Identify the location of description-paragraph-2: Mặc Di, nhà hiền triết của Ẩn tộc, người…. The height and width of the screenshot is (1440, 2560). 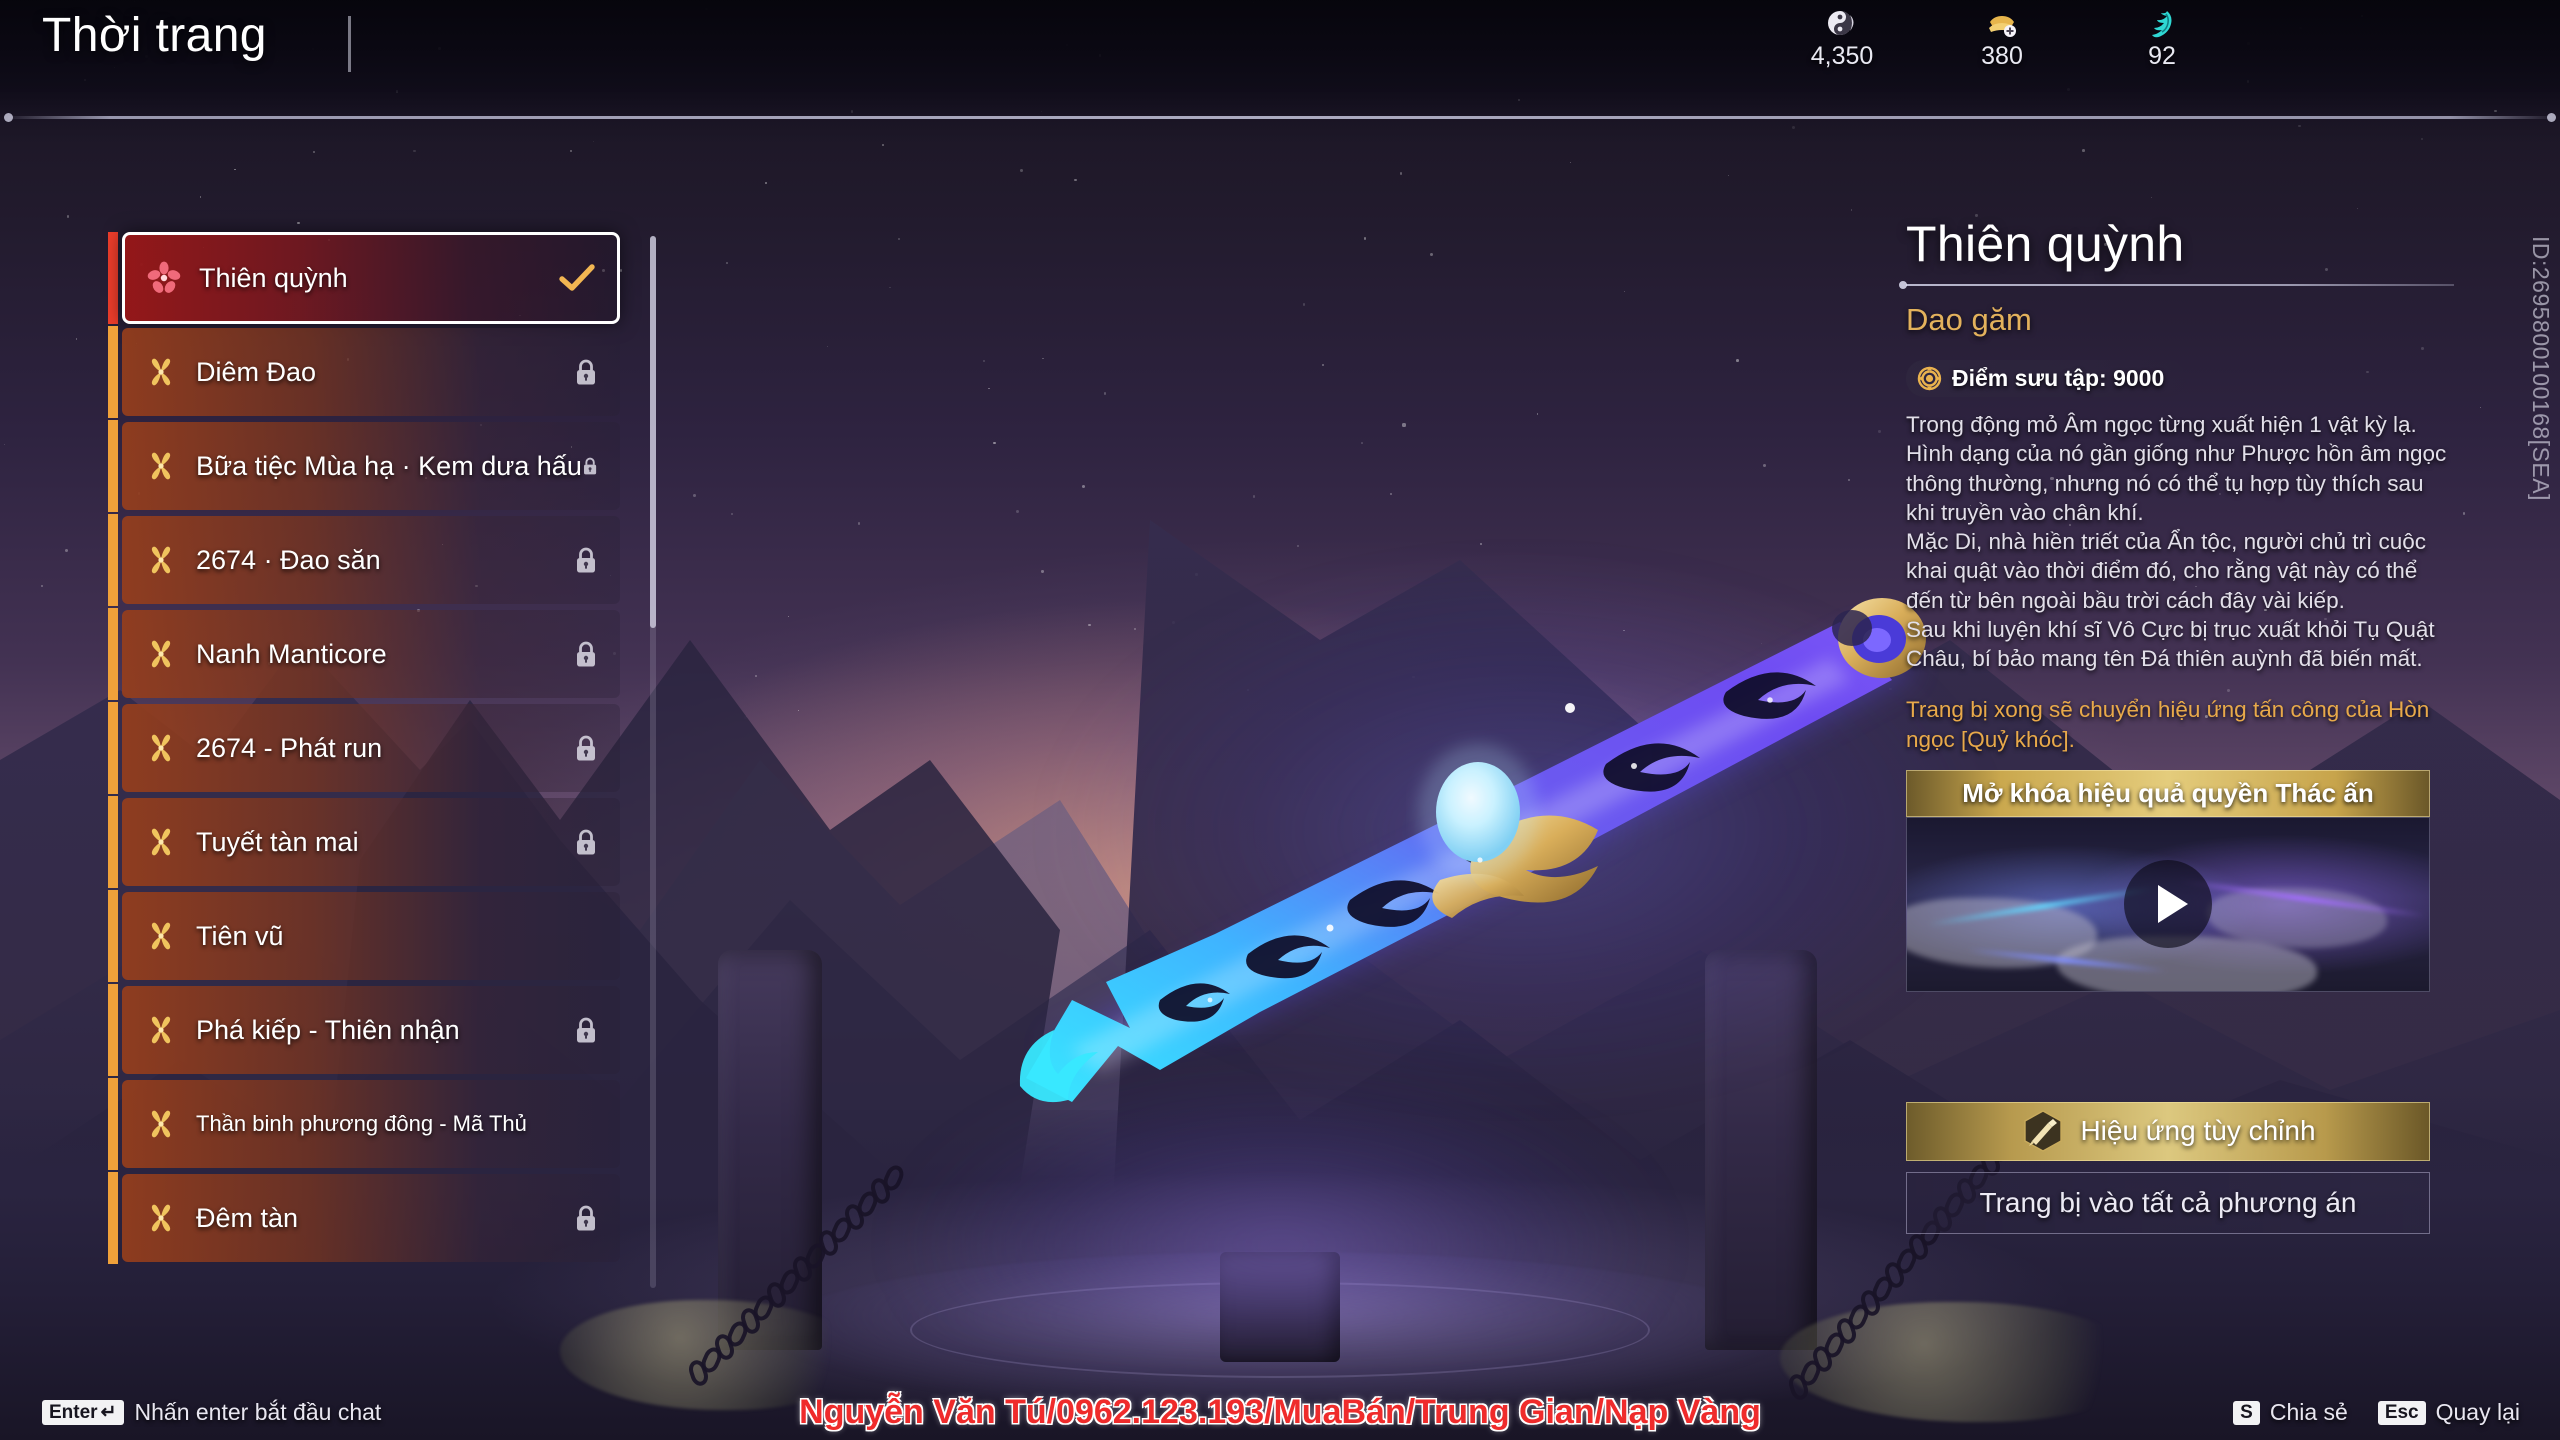
(2166, 571).